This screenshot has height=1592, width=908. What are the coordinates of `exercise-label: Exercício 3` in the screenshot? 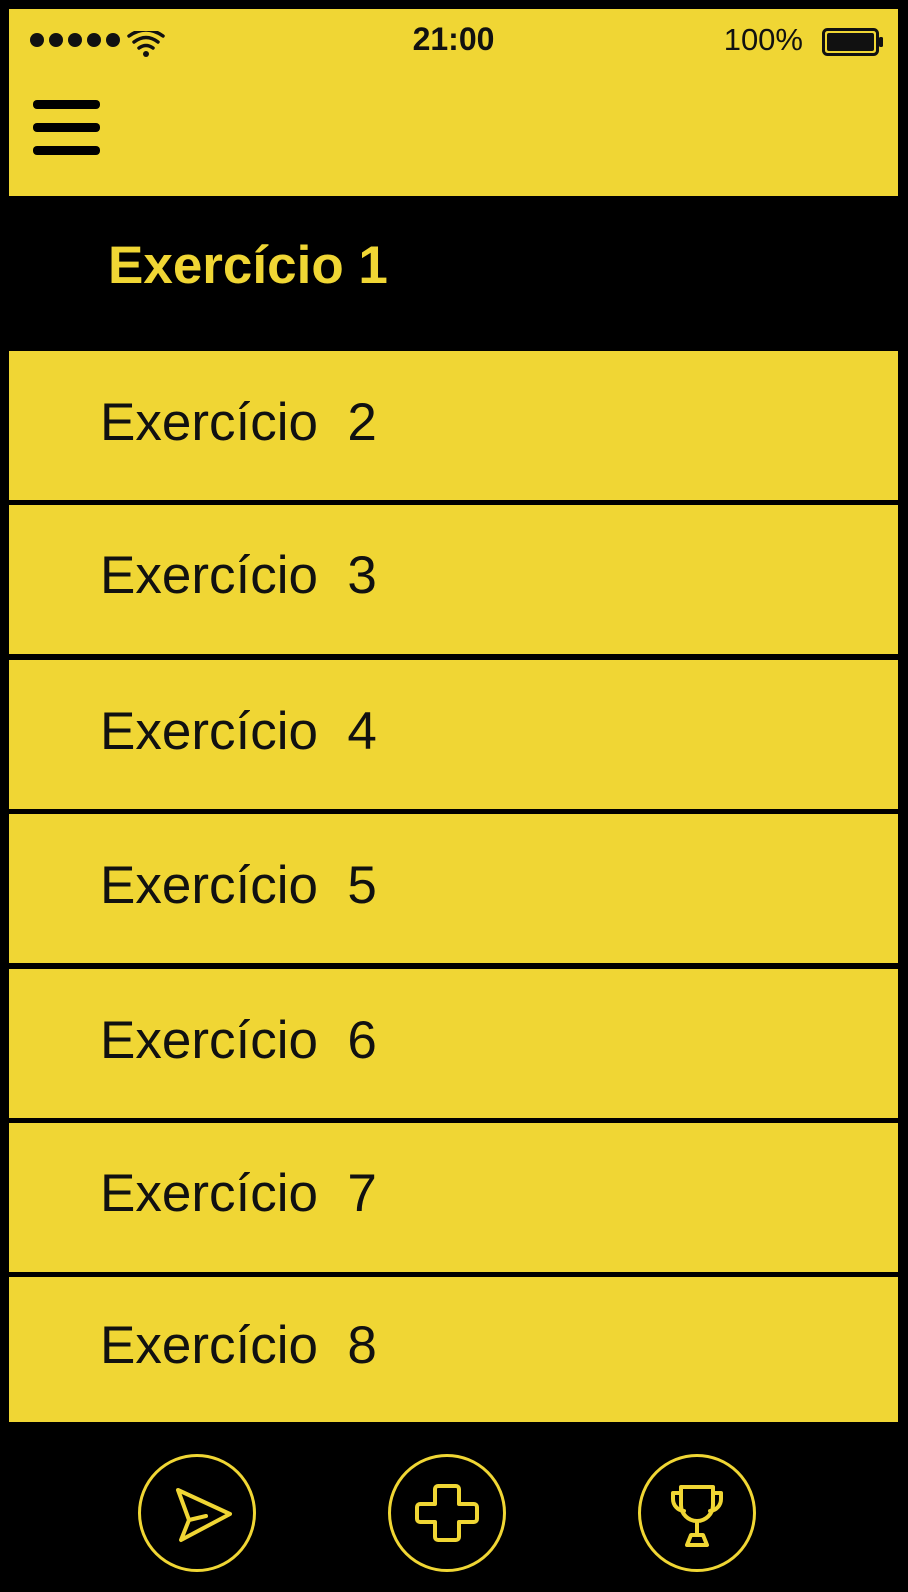 It's located at (238, 575).